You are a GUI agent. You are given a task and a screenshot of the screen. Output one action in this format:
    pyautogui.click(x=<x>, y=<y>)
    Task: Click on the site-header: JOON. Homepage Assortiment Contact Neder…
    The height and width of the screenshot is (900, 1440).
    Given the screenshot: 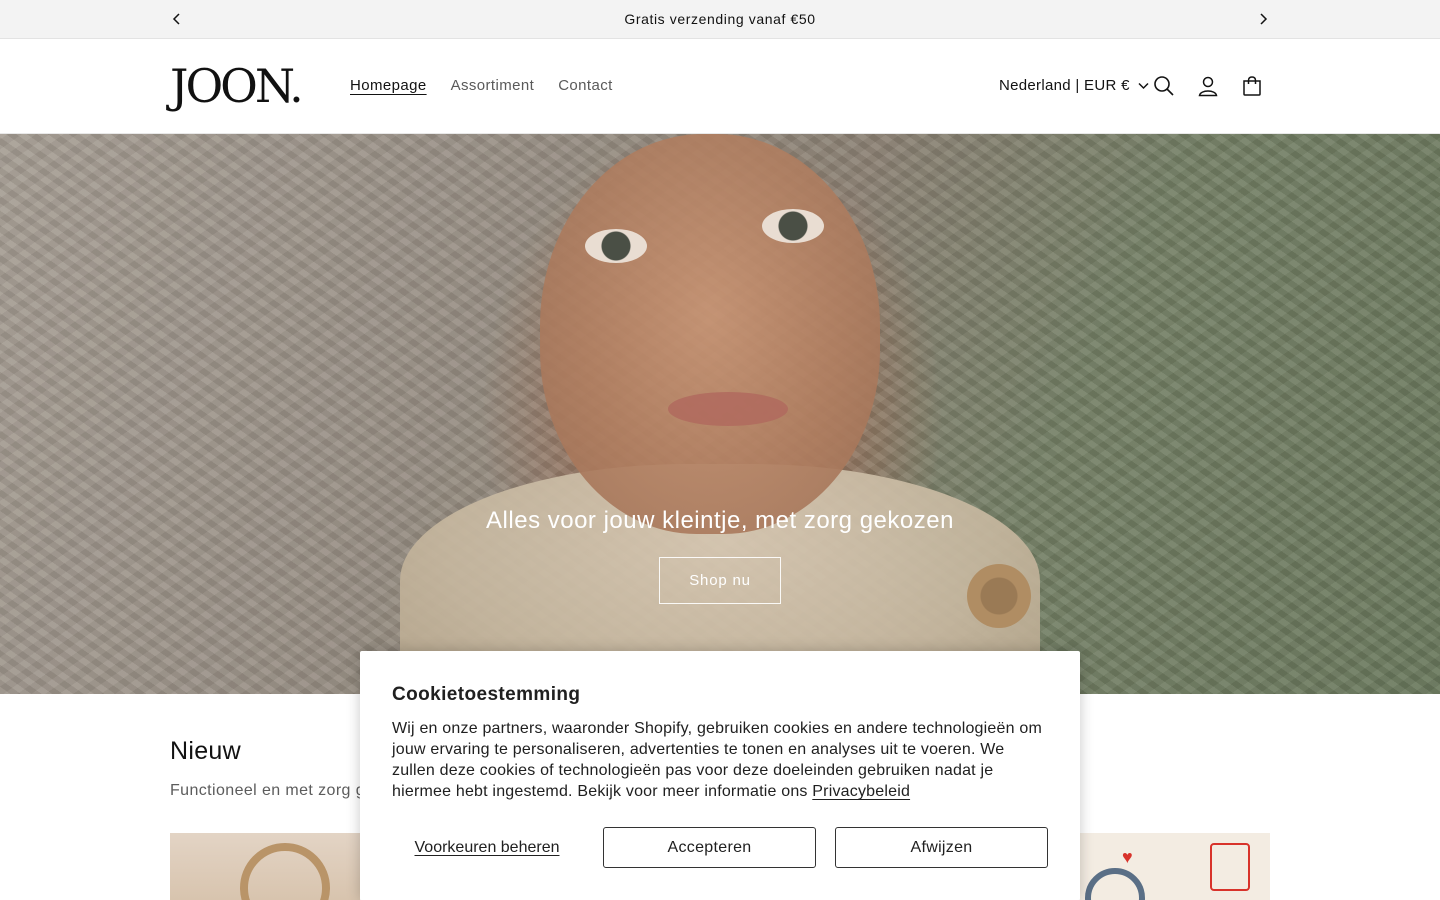 What is the action you would take?
    pyautogui.click(x=720, y=86)
    